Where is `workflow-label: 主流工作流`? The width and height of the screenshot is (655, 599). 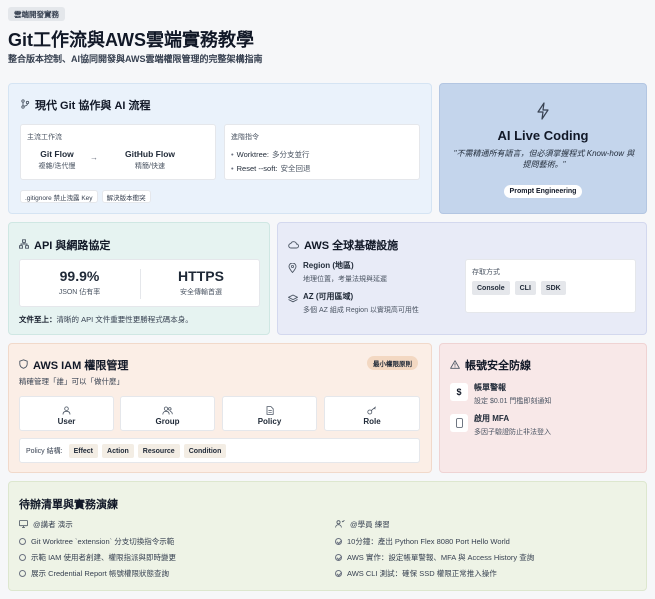
workflow-label: 主流工作流 is located at coordinates (44, 137).